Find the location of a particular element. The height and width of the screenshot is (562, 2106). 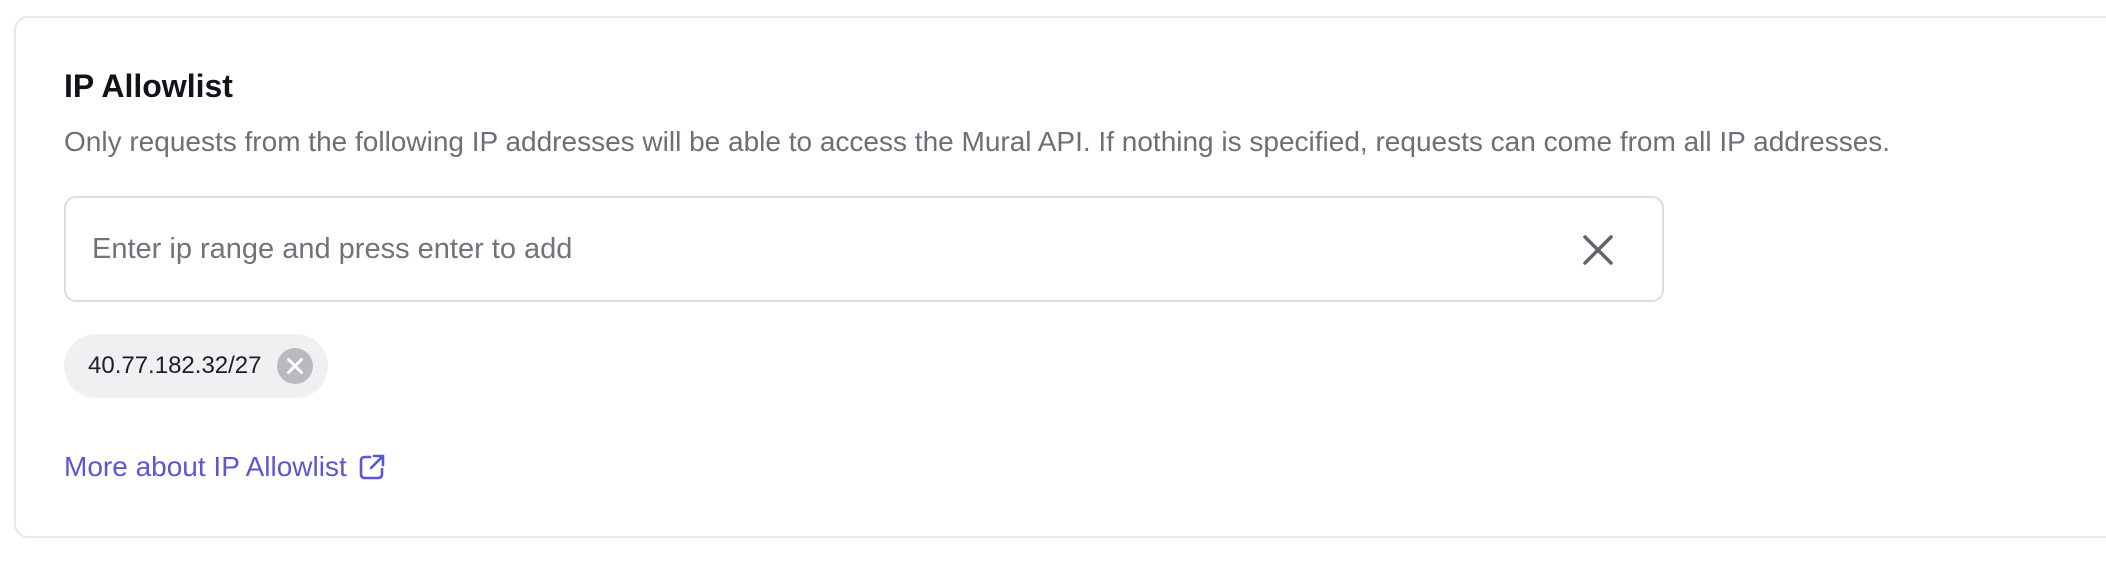

more-about-ip-allowlist-link: More about IP Allowlist is located at coordinates (225, 467).